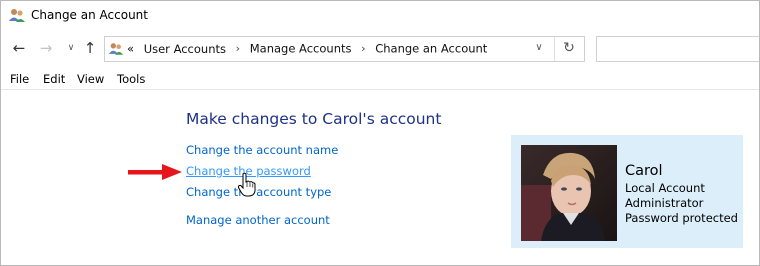 Image resolution: width=760 pixels, height=266 pixels. I want to click on avatar, so click(569, 193).